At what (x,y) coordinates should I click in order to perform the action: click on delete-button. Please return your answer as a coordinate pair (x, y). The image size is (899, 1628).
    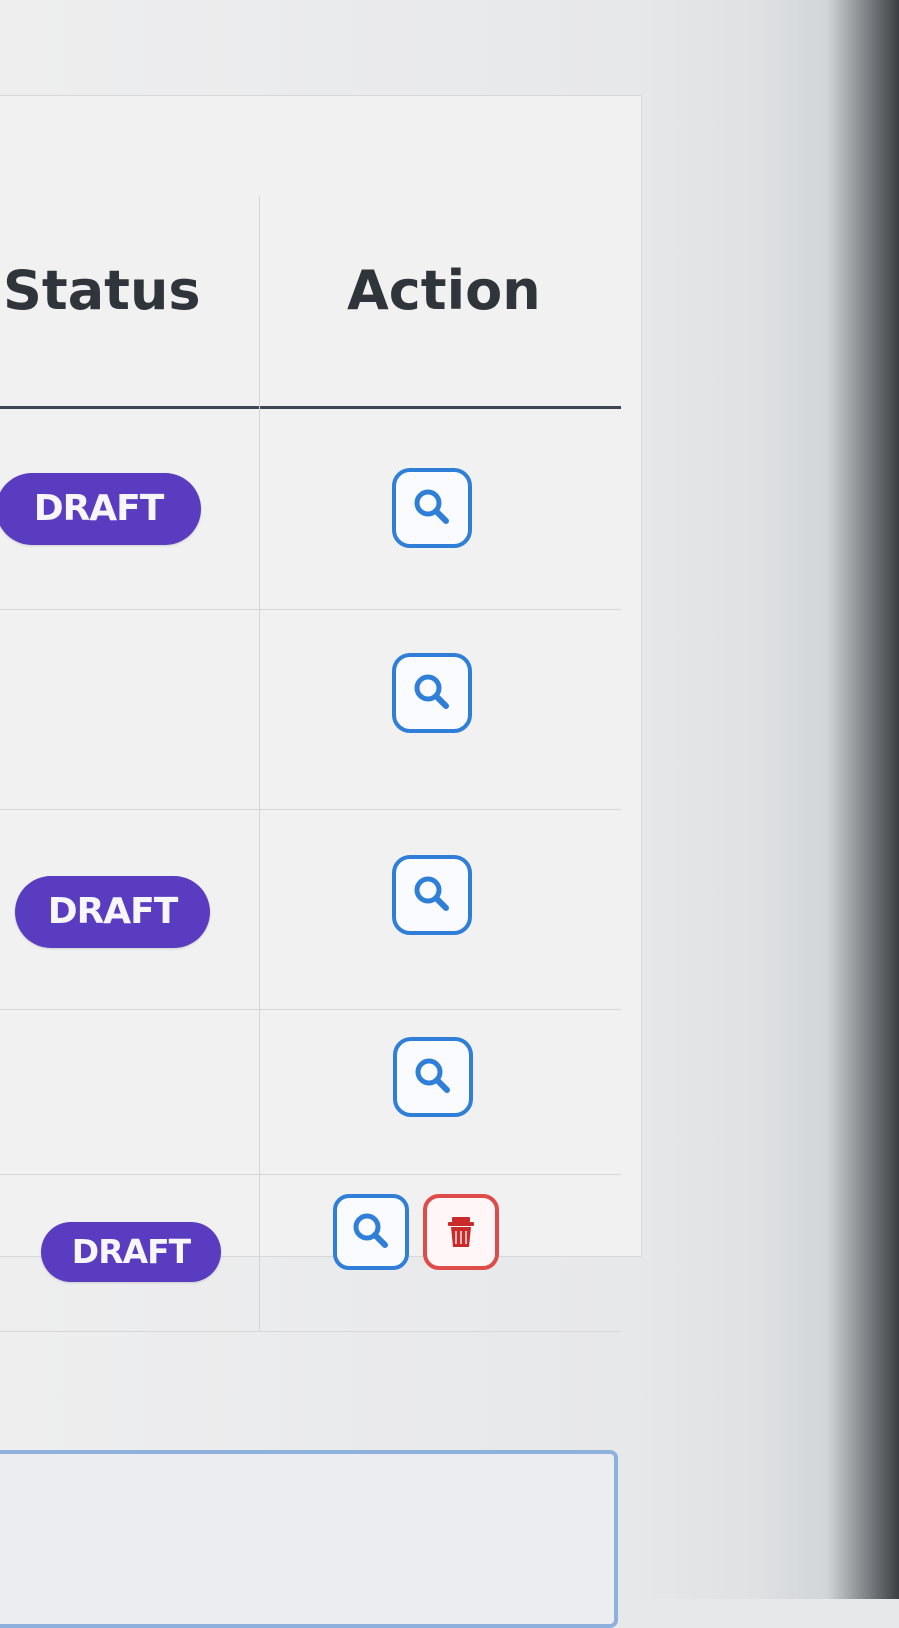
    Looking at the image, I should click on (461, 1232).